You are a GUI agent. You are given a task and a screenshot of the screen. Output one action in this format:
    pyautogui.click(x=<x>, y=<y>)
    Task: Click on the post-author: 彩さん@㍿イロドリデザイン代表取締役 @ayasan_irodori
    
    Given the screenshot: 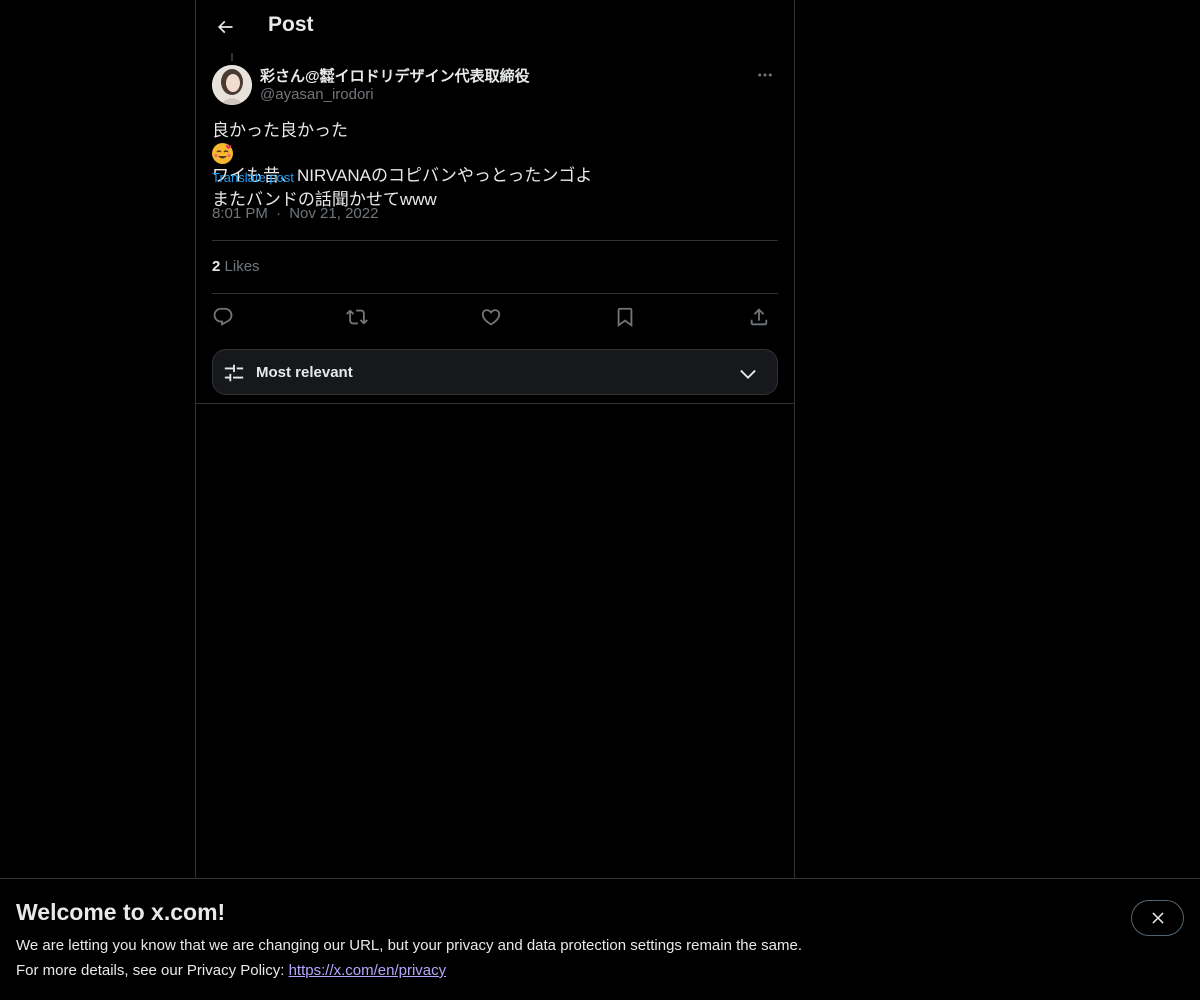 What is the action you would take?
    pyautogui.click(x=495, y=85)
    